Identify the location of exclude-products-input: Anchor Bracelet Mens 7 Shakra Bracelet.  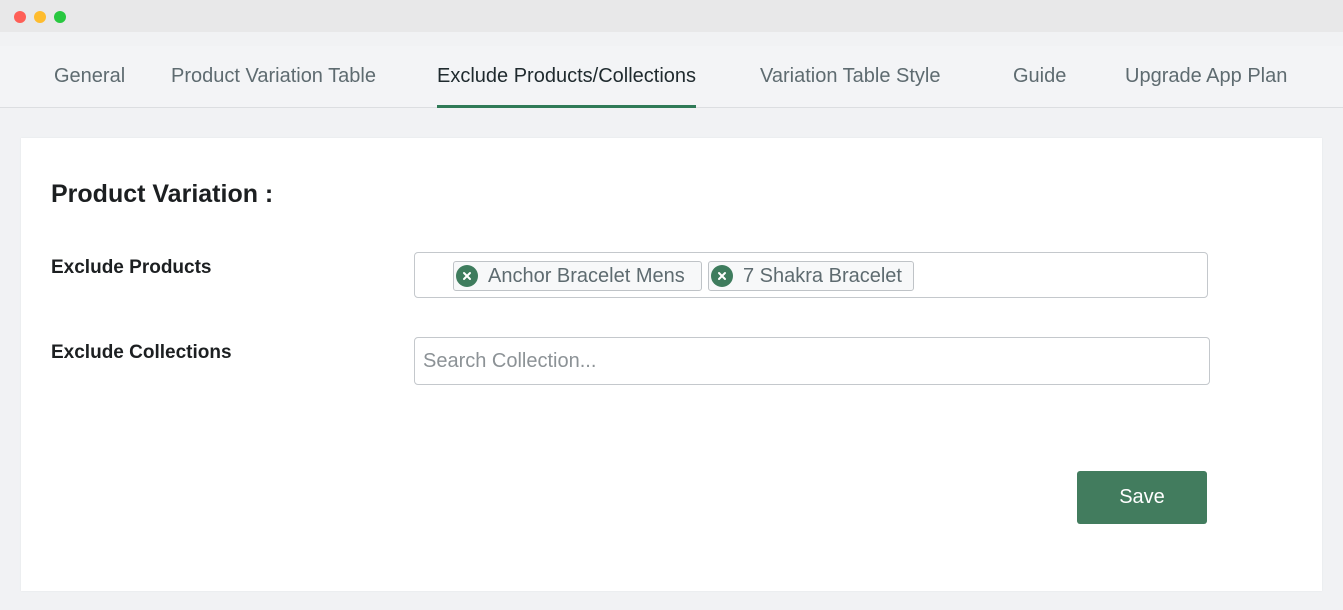
(811, 275).